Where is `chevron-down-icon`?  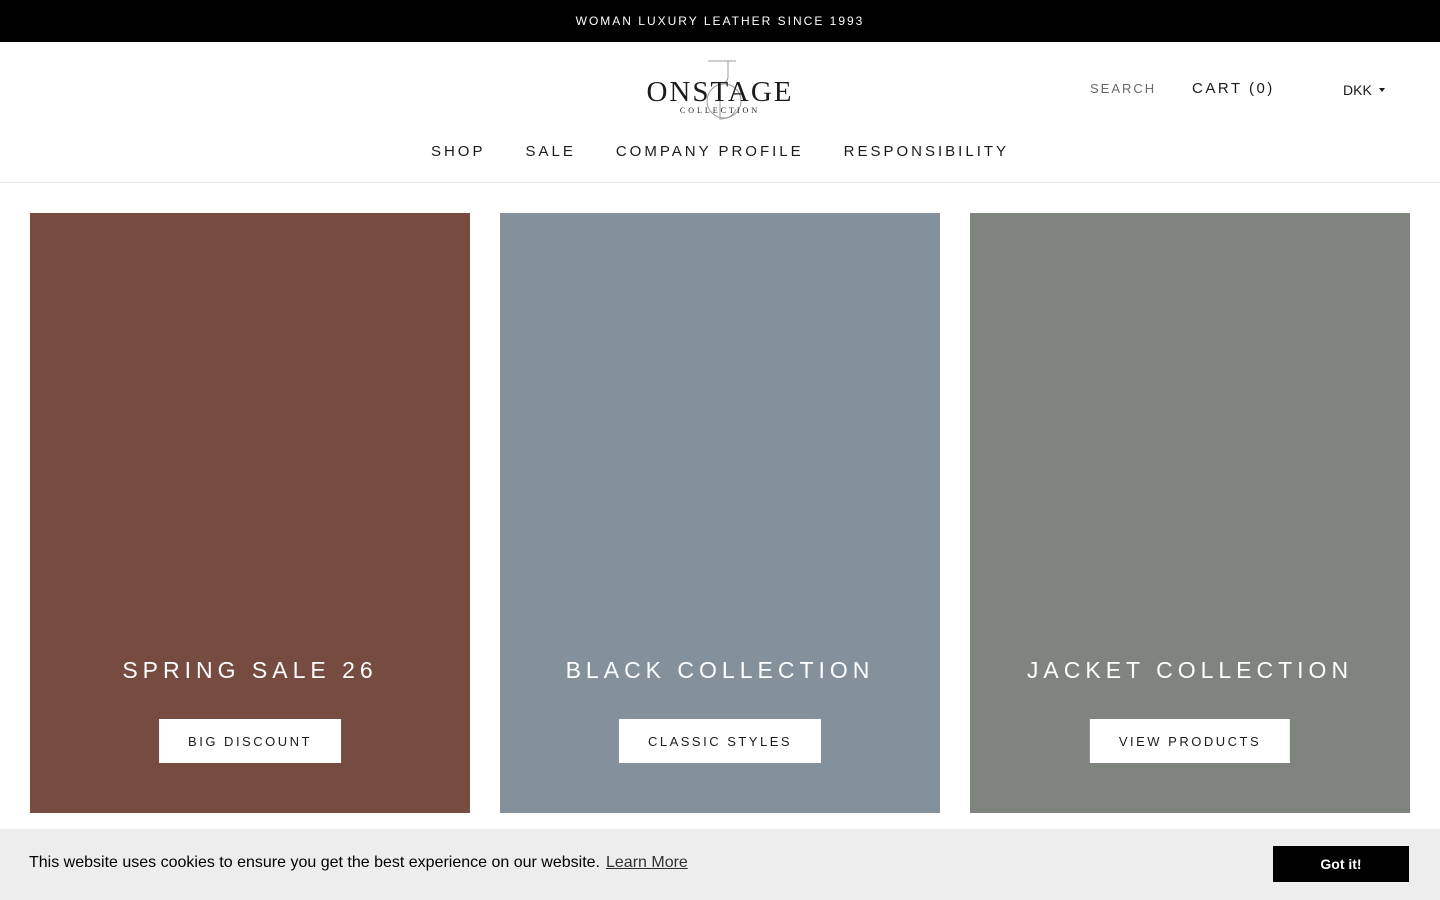
chevron-down-icon is located at coordinates (1381, 90).